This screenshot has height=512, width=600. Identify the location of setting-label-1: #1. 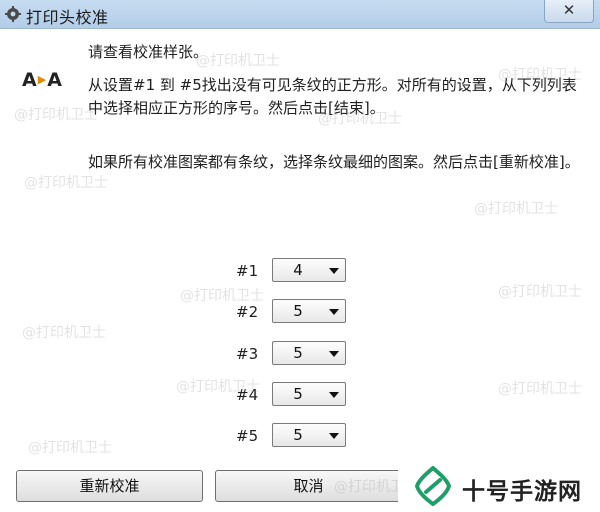
(247, 271).